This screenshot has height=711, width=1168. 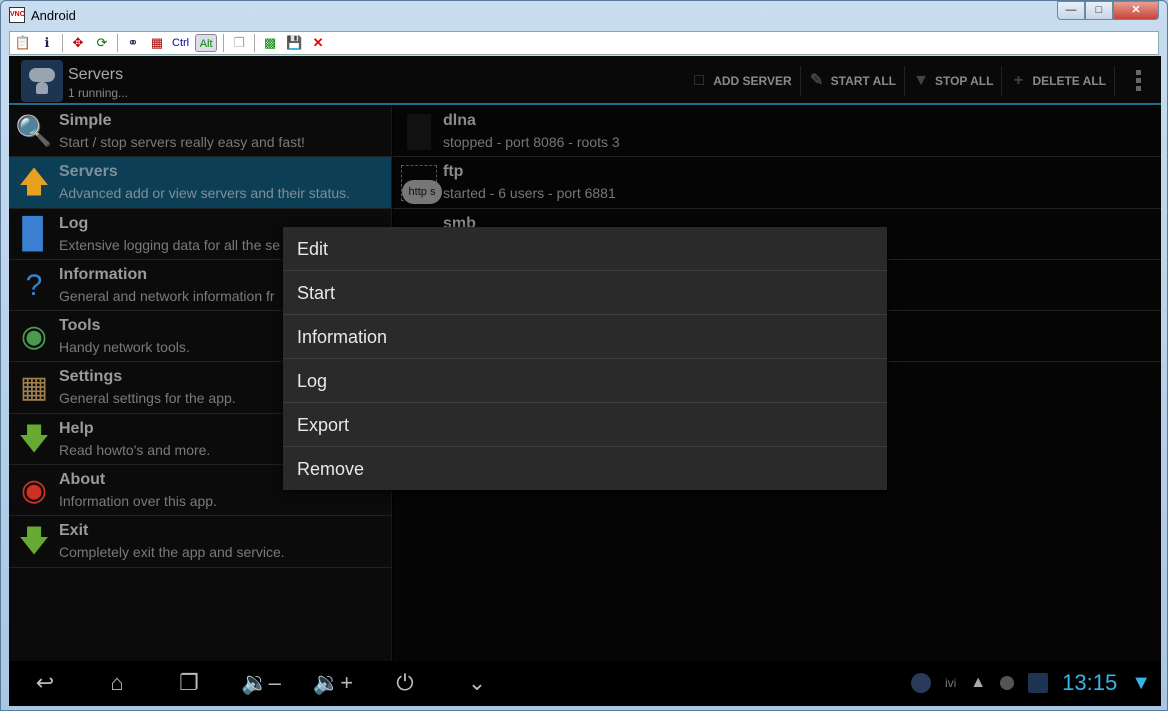 I want to click on stop-all-label: STOP ALL, so click(x=964, y=80).